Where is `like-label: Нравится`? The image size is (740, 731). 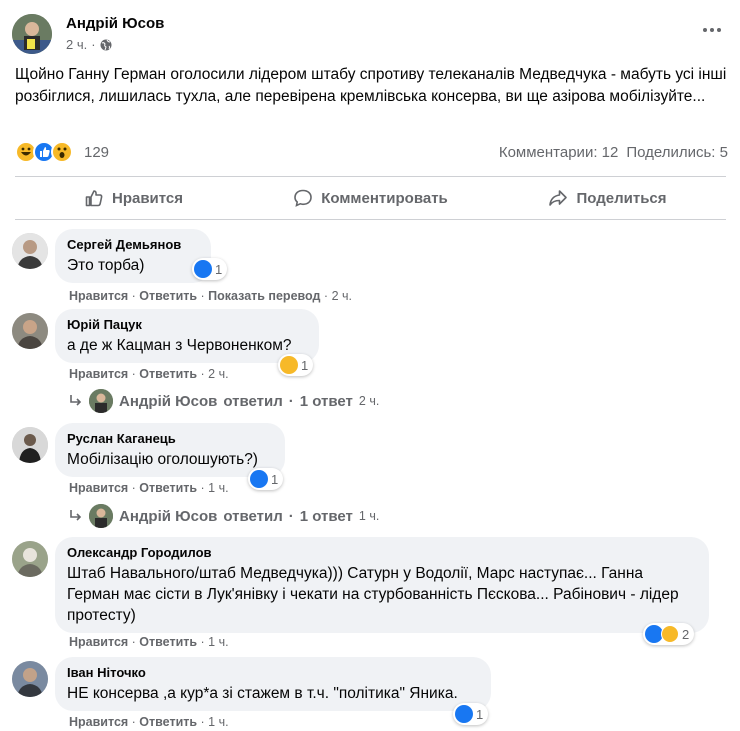 like-label: Нравится is located at coordinates (147, 198).